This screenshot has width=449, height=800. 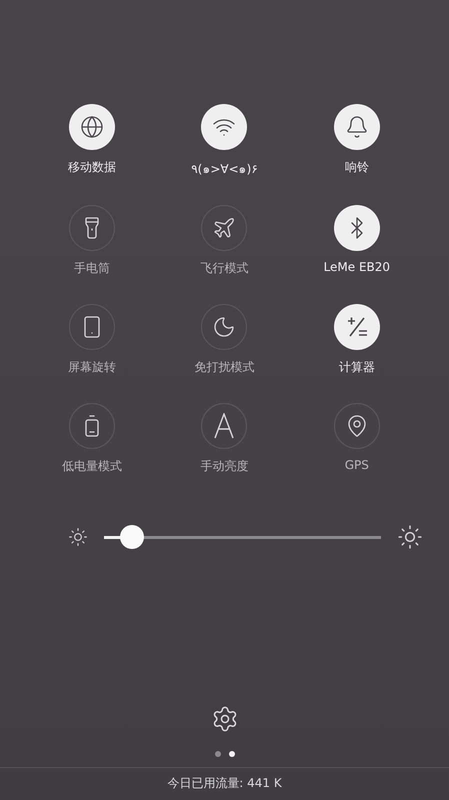 I want to click on toggle-label: ٩(๑>∀<๑)۶, so click(x=224, y=169).